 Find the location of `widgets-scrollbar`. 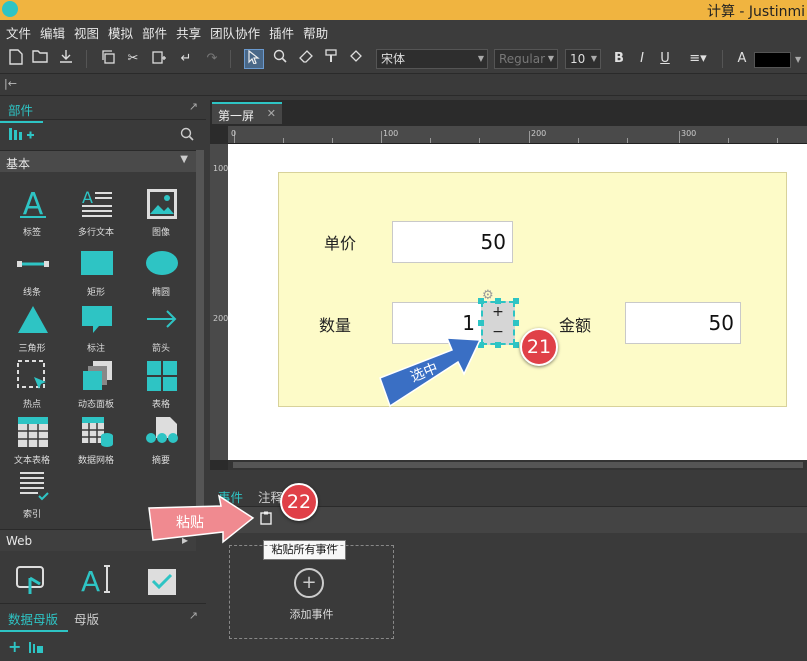

widgets-scrollbar is located at coordinates (200, 335).